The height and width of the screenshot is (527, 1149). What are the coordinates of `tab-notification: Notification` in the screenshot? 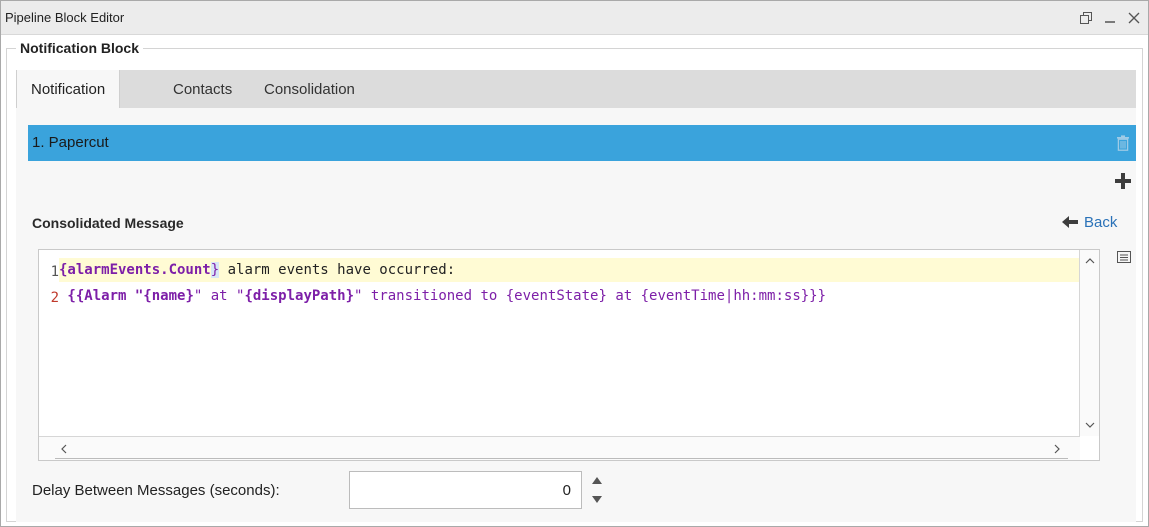 It's located at (68, 89).